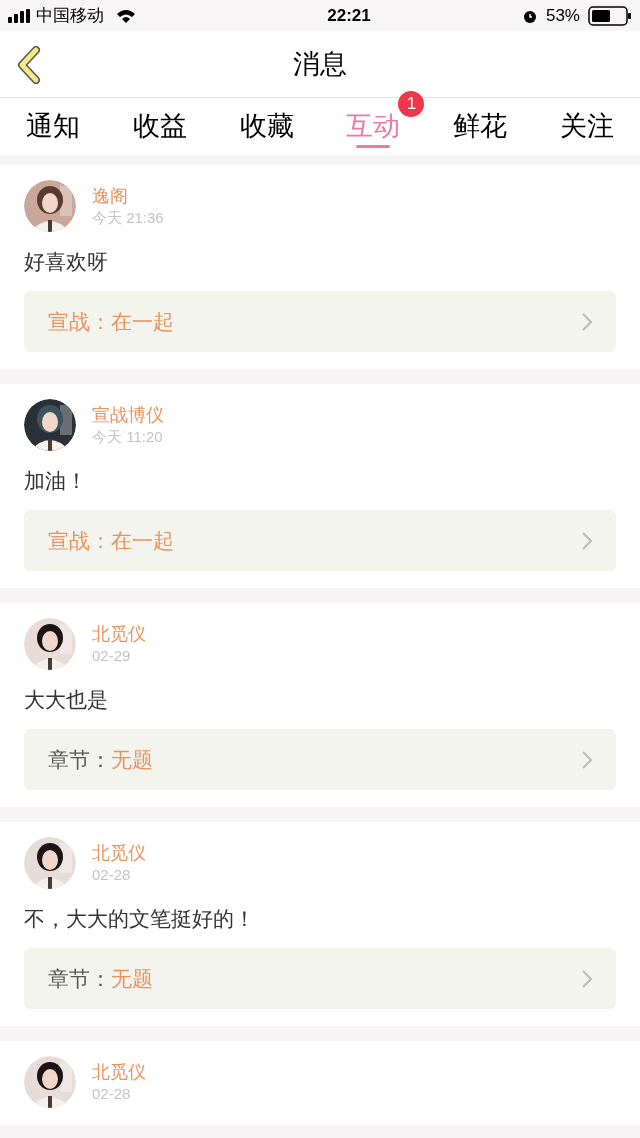 This screenshot has width=640, height=1138. What do you see at coordinates (128, 437) in the screenshot?
I see `message-time: 今天 11:20` at bounding box center [128, 437].